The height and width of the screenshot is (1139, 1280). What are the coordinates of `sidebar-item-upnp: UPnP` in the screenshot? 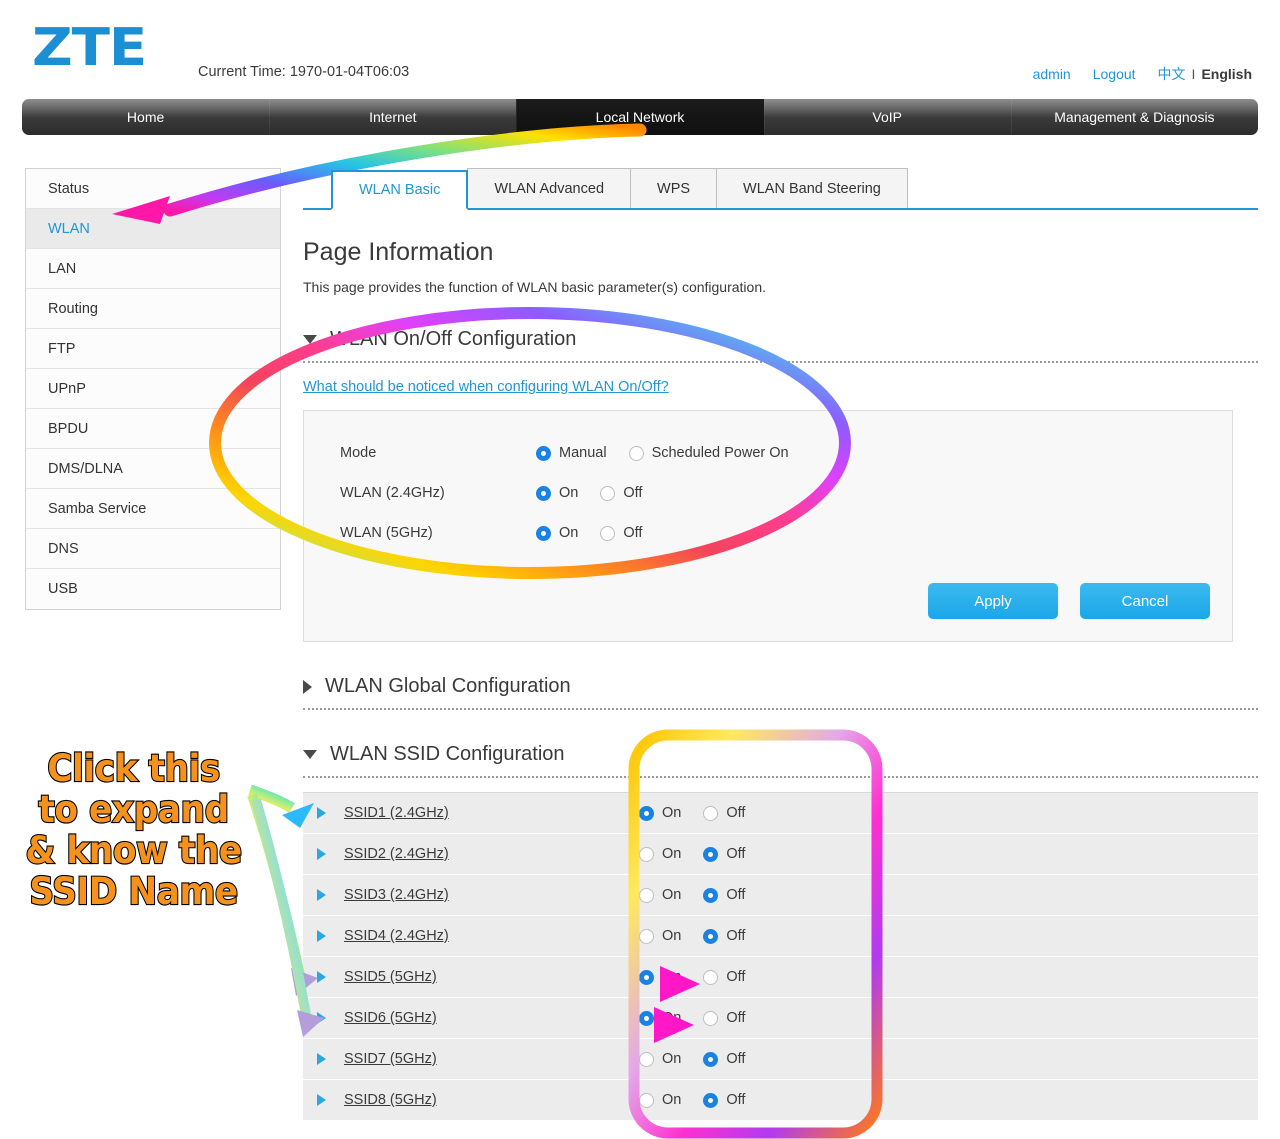 It's located at (153, 389).